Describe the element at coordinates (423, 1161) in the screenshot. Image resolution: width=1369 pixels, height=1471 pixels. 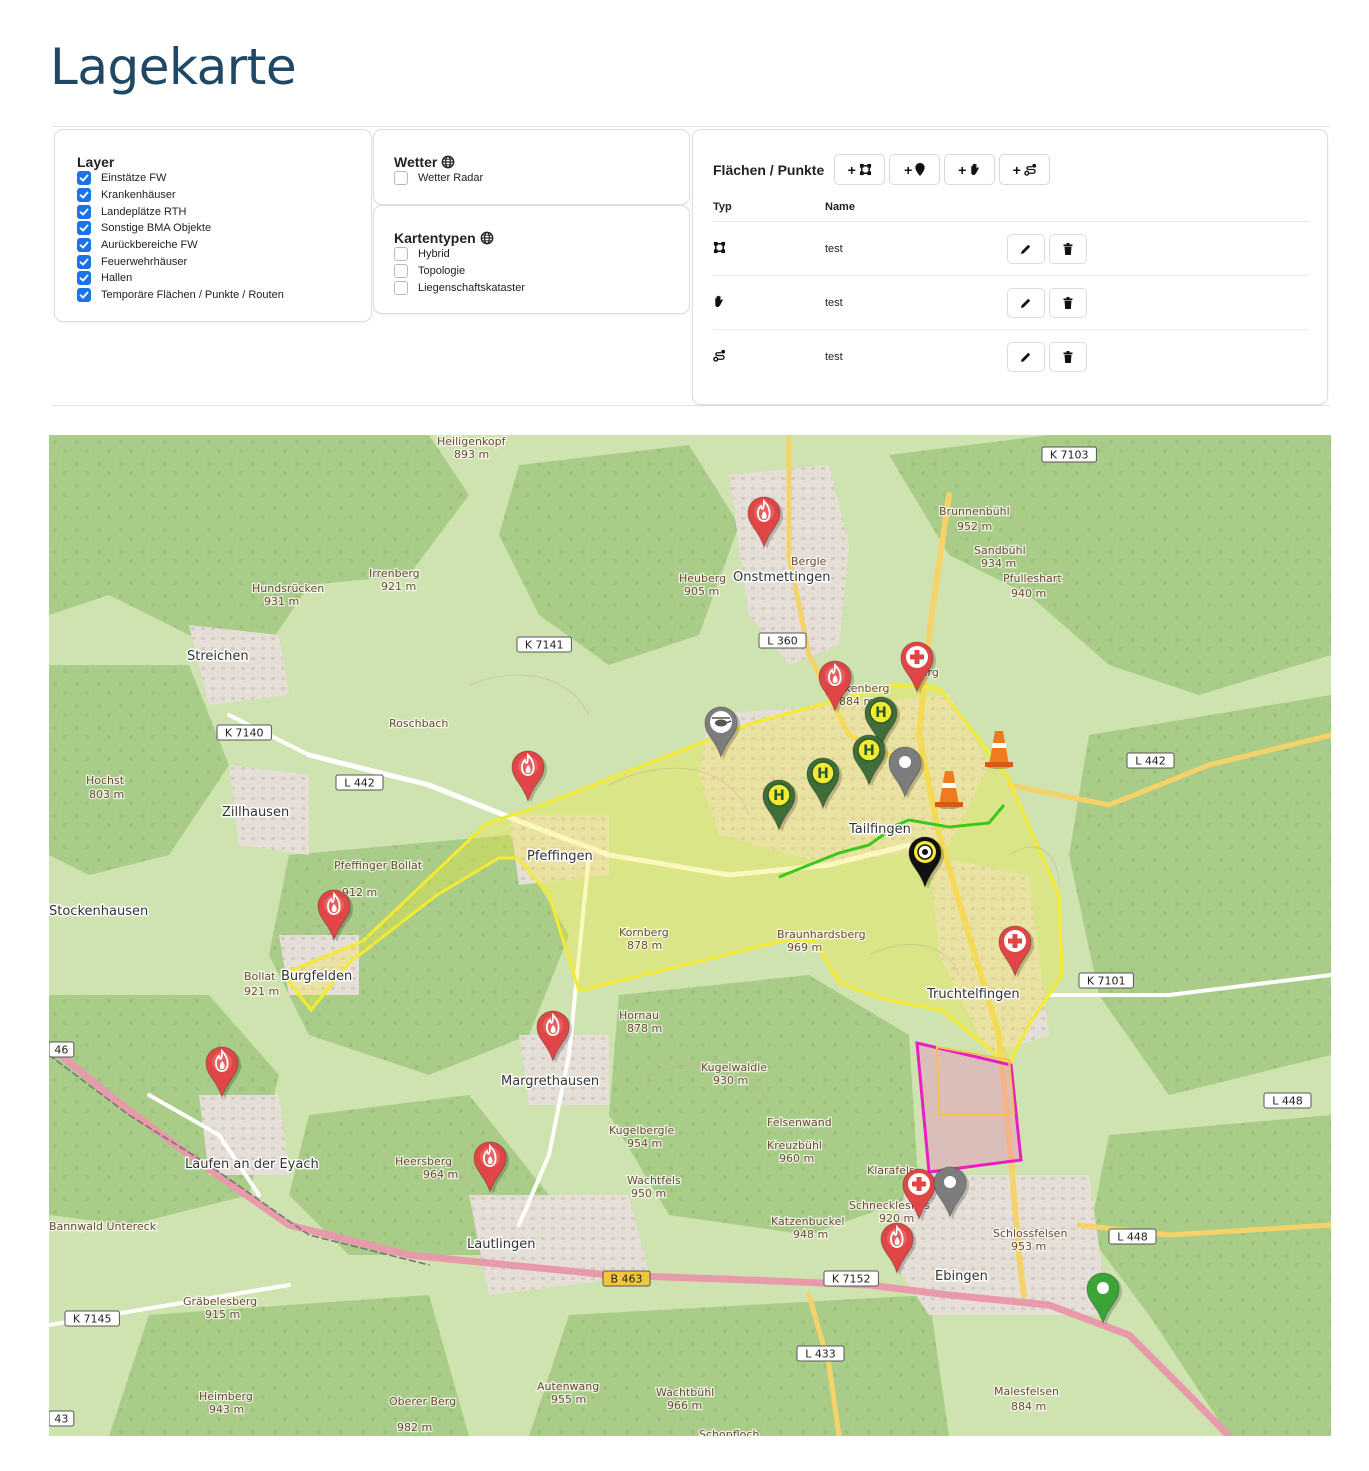
I see `place-label: Heersberg` at that location.